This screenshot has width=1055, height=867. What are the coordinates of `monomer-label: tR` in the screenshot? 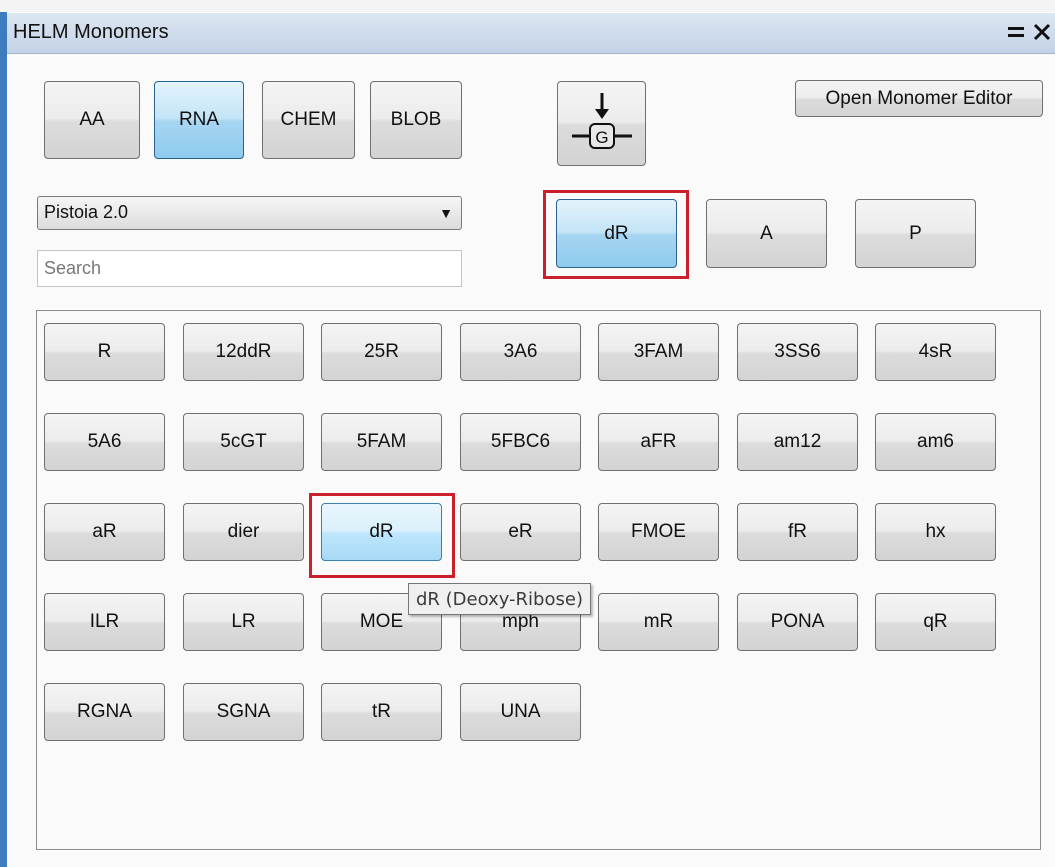 It's located at (381, 711).